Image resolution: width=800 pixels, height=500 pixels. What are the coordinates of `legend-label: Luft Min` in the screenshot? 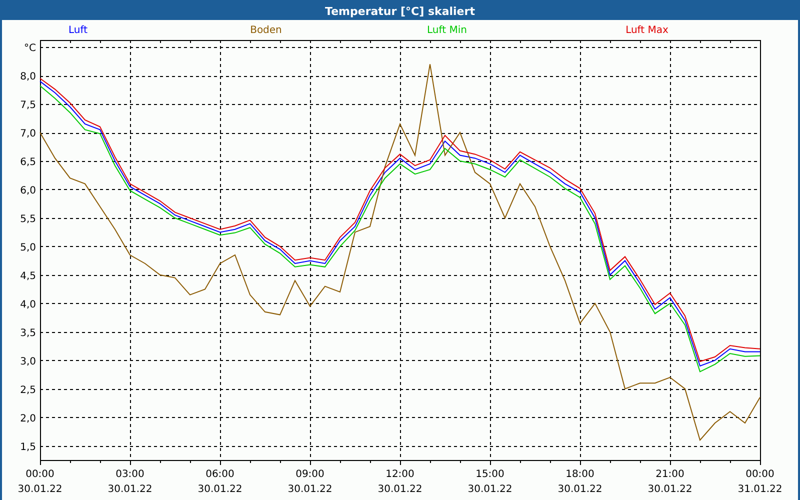 It's located at (447, 30).